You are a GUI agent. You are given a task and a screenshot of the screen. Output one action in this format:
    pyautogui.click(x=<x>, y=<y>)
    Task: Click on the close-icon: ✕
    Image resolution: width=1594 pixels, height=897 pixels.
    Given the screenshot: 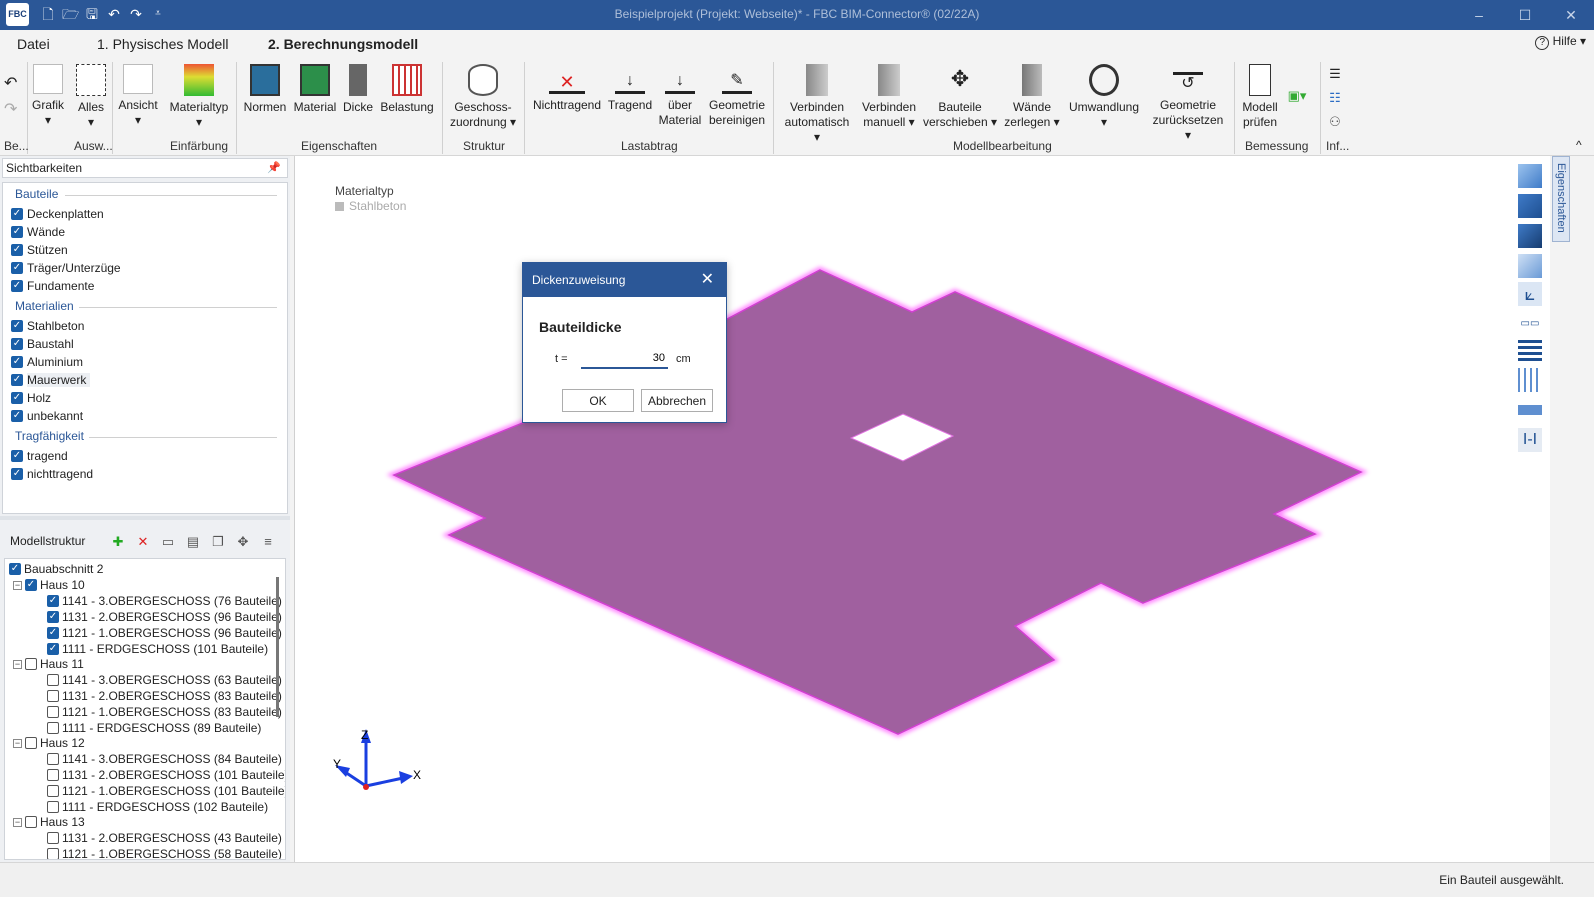 What is the action you would take?
    pyautogui.click(x=707, y=280)
    